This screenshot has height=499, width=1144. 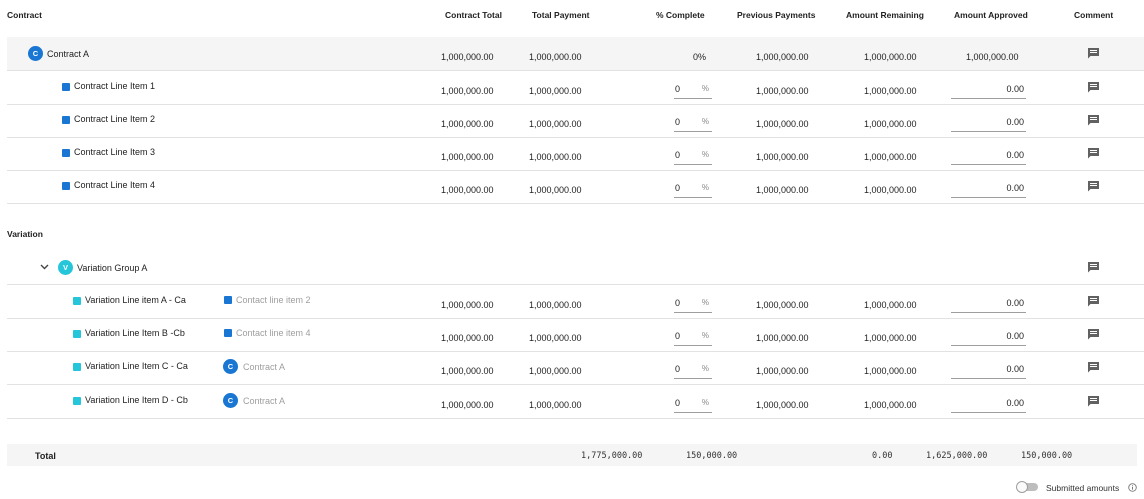 I want to click on submitted-amounts-toggle, so click(x=1027, y=487).